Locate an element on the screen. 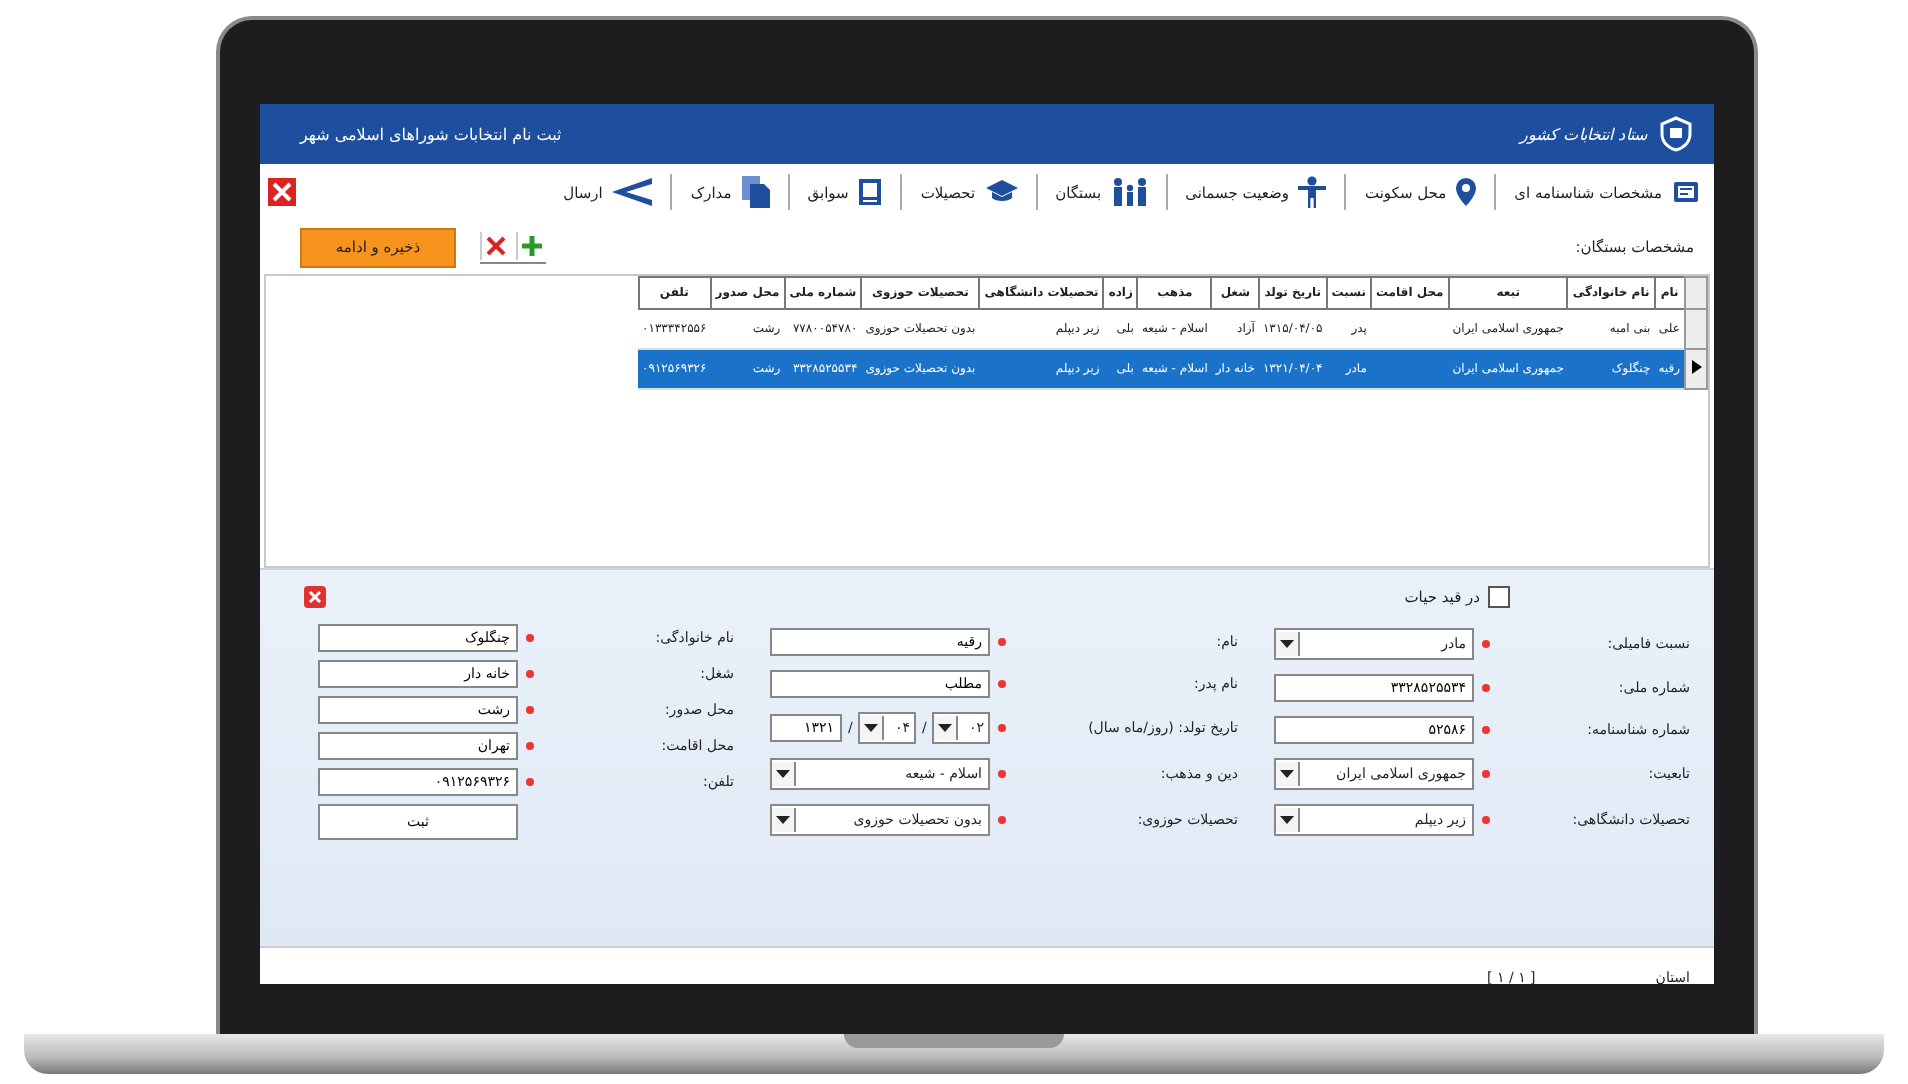 This screenshot has width=1908, height=1084. add-icon is located at coordinates (531, 245).